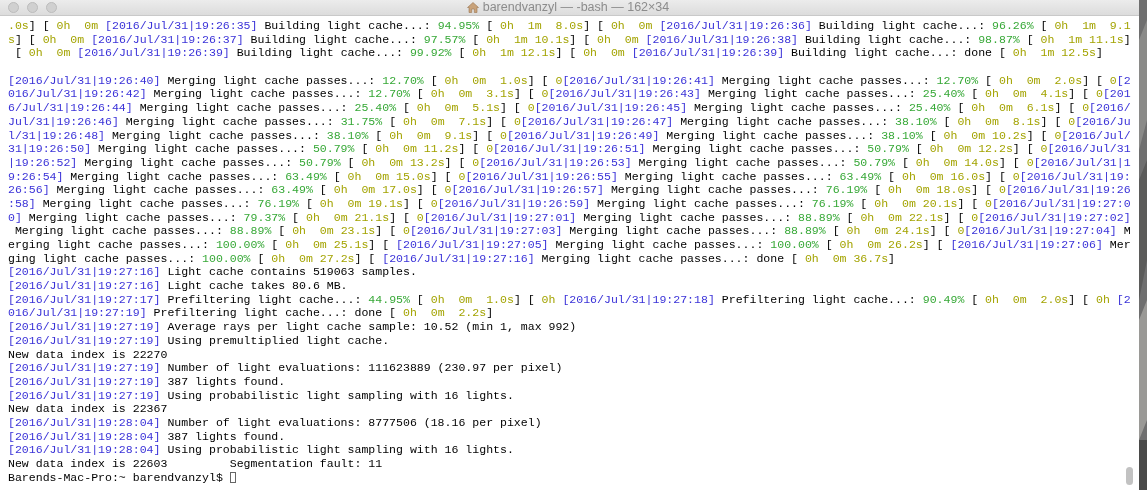 This screenshot has width=1147, height=490. Describe the element at coordinates (570, 108) in the screenshot. I see `terminal-line: 6/Jul/31|19:26:44] Merging light cache passes...: 25.40% [ 0h 0m 5.1s] [ 0[2016/Jul/31|19:26:45] Merging light cache passes...: 25.40% [ 0h 0m 6.1s] [ 0[2016/` at that location.